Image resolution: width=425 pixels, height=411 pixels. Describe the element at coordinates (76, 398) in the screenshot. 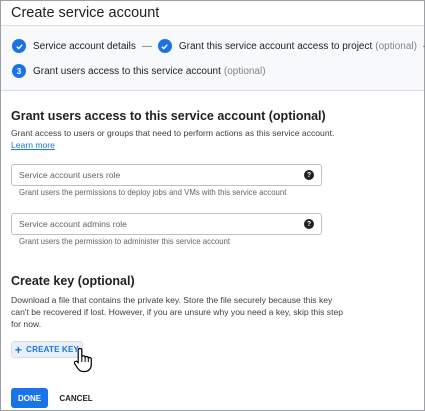

I see `cancel-button: CANCEL` at that location.